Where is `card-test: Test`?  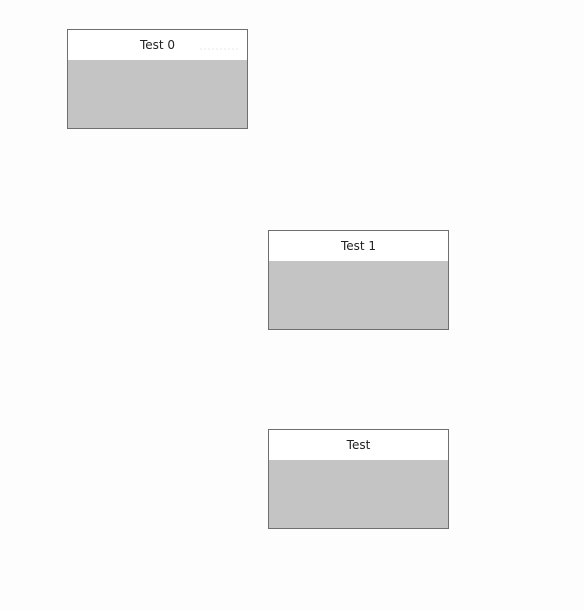
card-test: Test is located at coordinates (358, 479).